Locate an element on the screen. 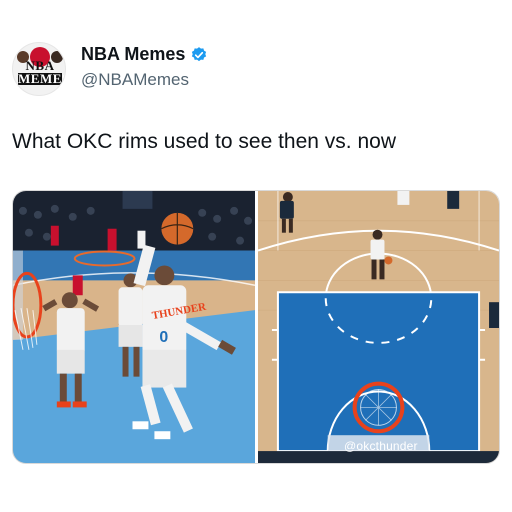 This screenshot has width=512, height=512. avatar-logo: NBA MEMES is located at coordinates (40, 72).